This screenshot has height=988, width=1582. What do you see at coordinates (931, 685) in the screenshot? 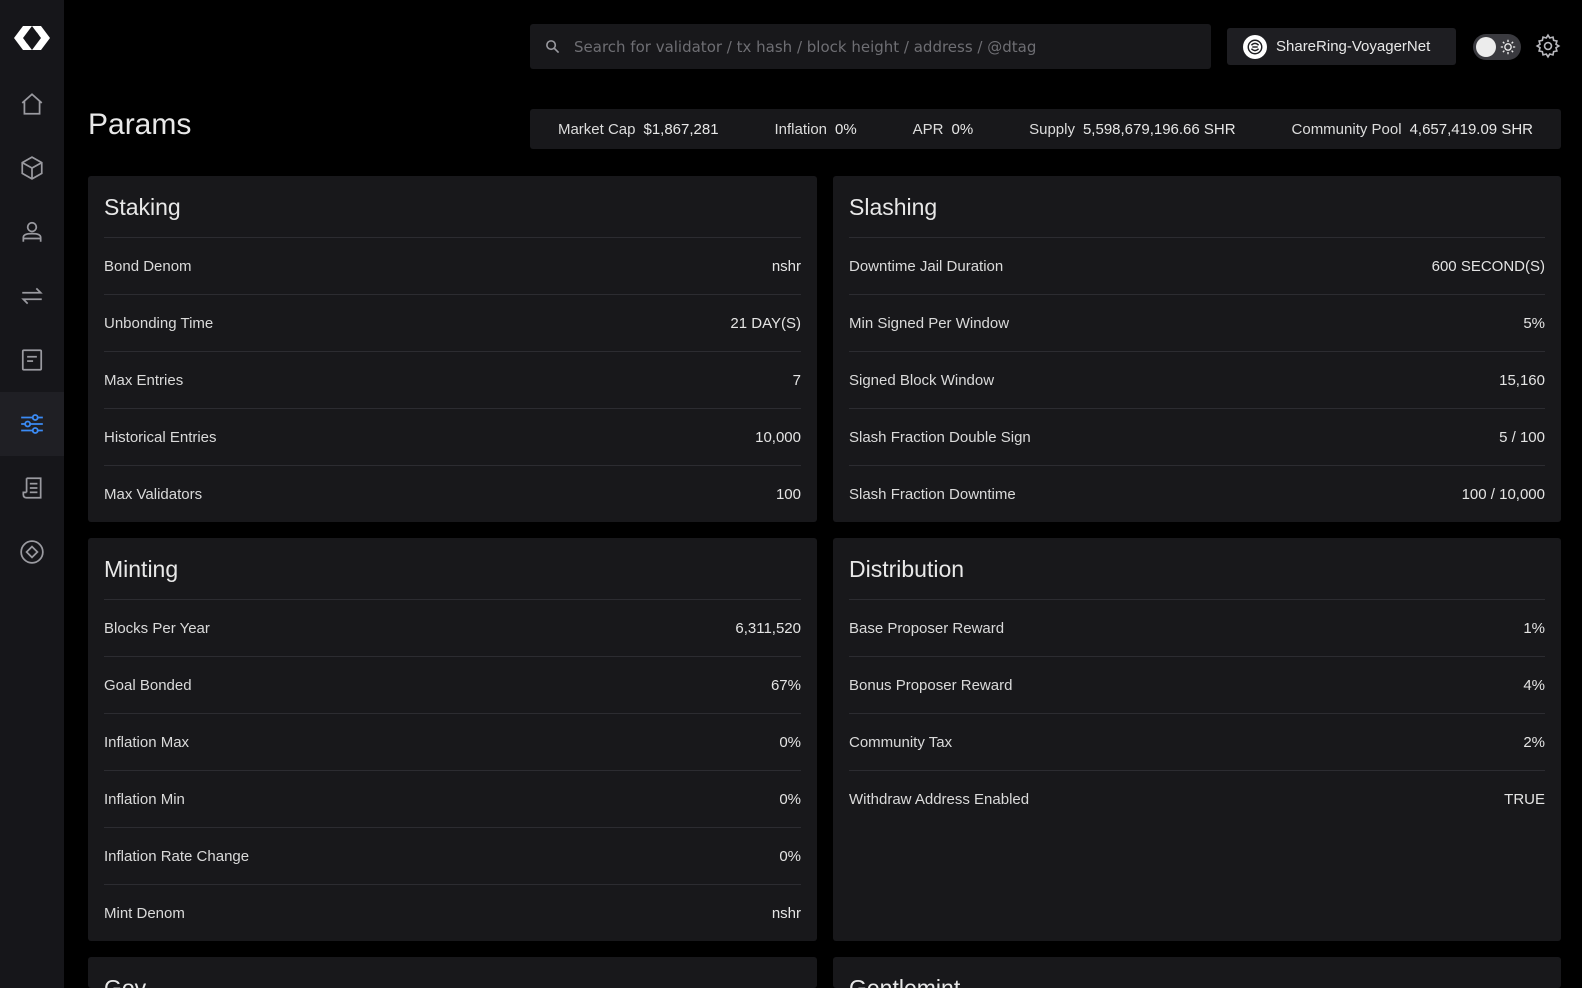
I see `param-label: Bonus Proposer Reward` at bounding box center [931, 685].